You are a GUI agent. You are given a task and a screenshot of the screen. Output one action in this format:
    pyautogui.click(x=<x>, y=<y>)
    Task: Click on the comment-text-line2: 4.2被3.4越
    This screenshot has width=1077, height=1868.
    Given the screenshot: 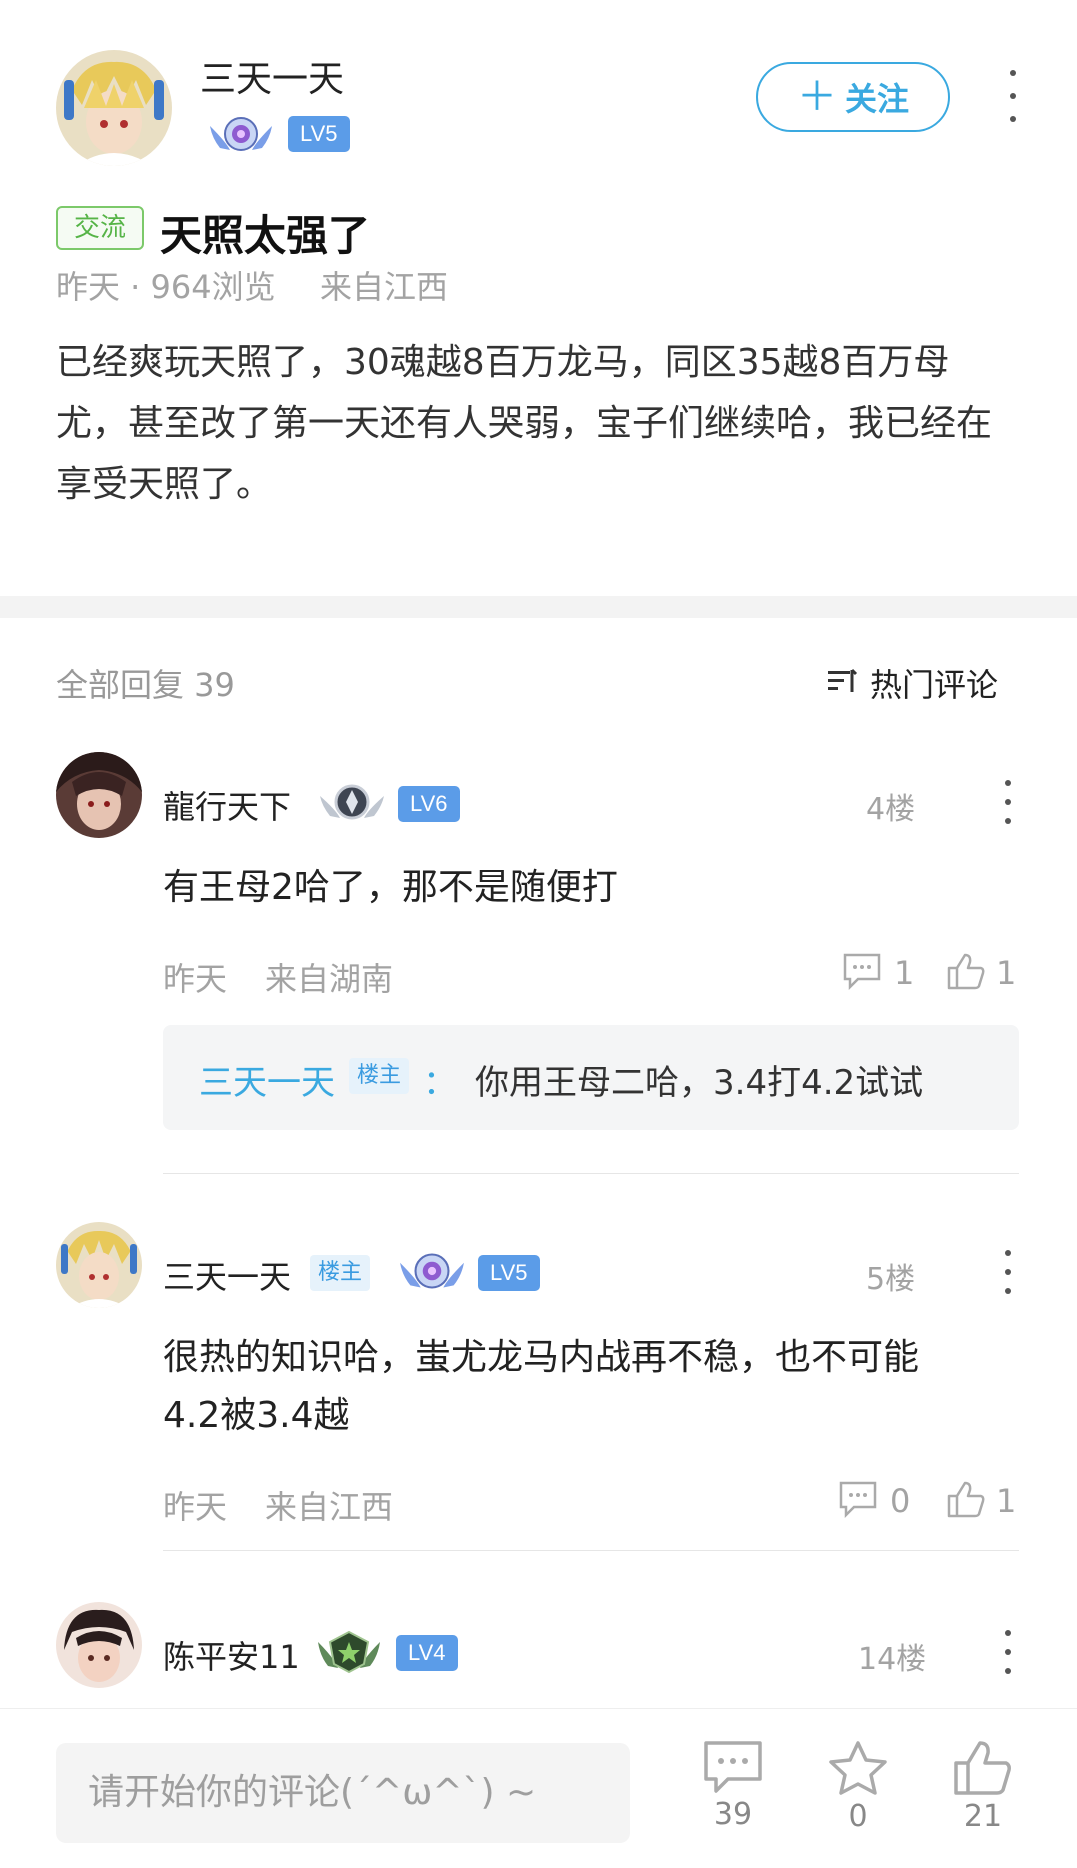 What is the action you would take?
    pyautogui.click(x=256, y=1415)
    